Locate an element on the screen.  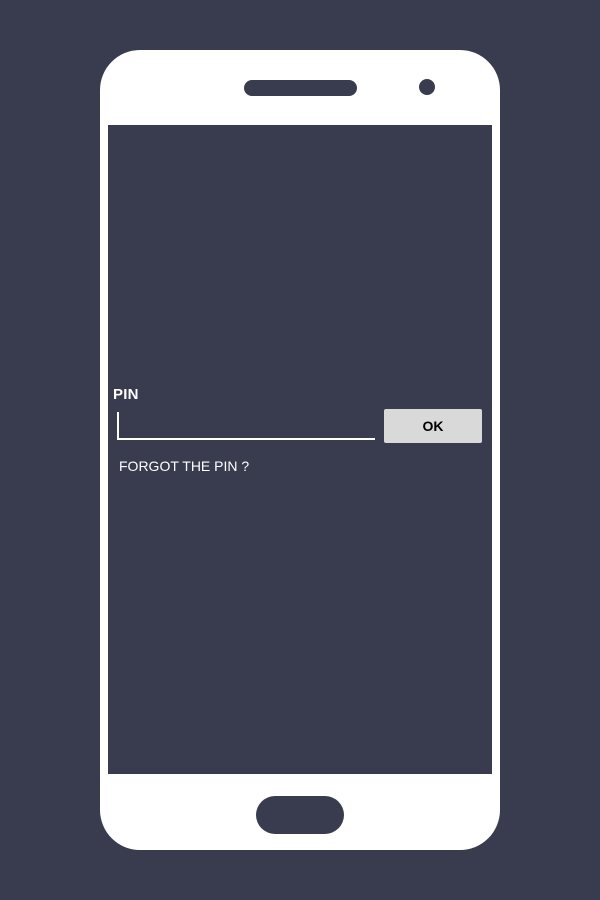
forgot-pin-link: FORGOT THE PIN ? is located at coordinates (184, 466).